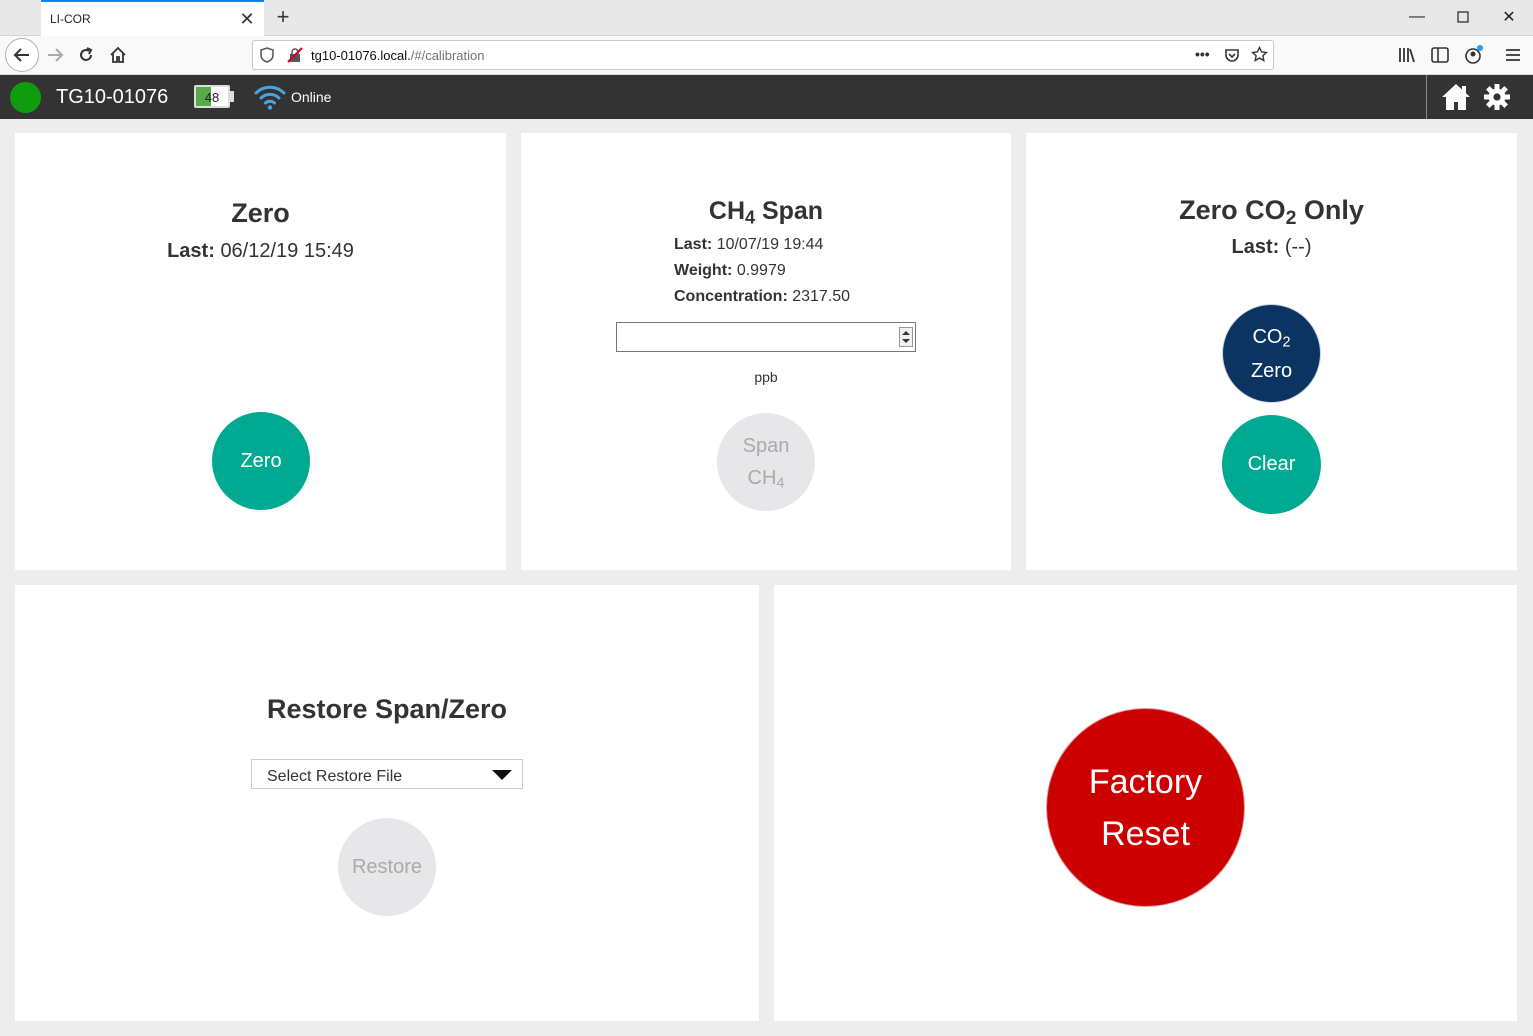 The image size is (1533, 1036). What do you see at coordinates (1497, 97) in the screenshot?
I see `gear-icon` at bounding box center [1497, 97].